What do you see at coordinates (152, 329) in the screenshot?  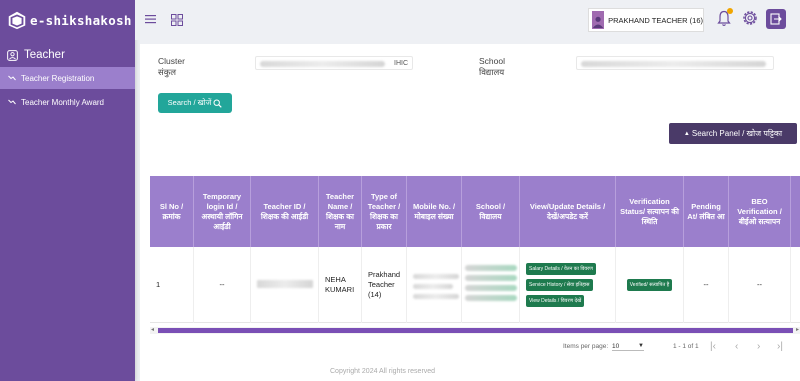 I see `scroll-left-arrow-icon: ◂` at bounding box center [152, 329].